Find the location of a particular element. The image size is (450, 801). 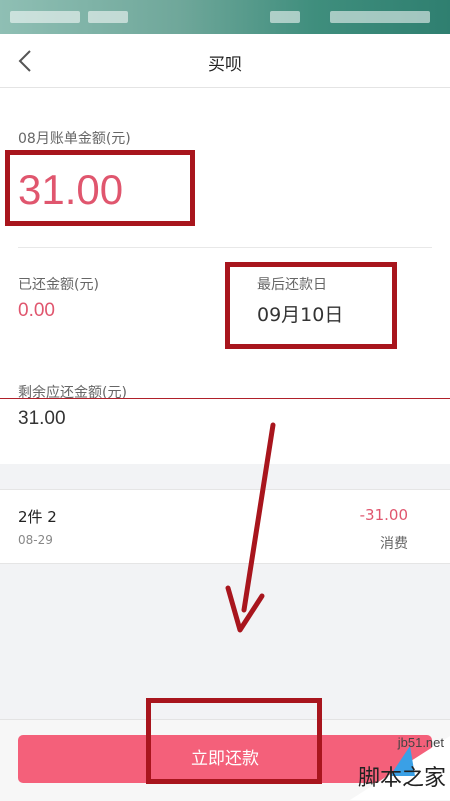

watermark-name: 脚本之家 is located at coordinates (401, 778).